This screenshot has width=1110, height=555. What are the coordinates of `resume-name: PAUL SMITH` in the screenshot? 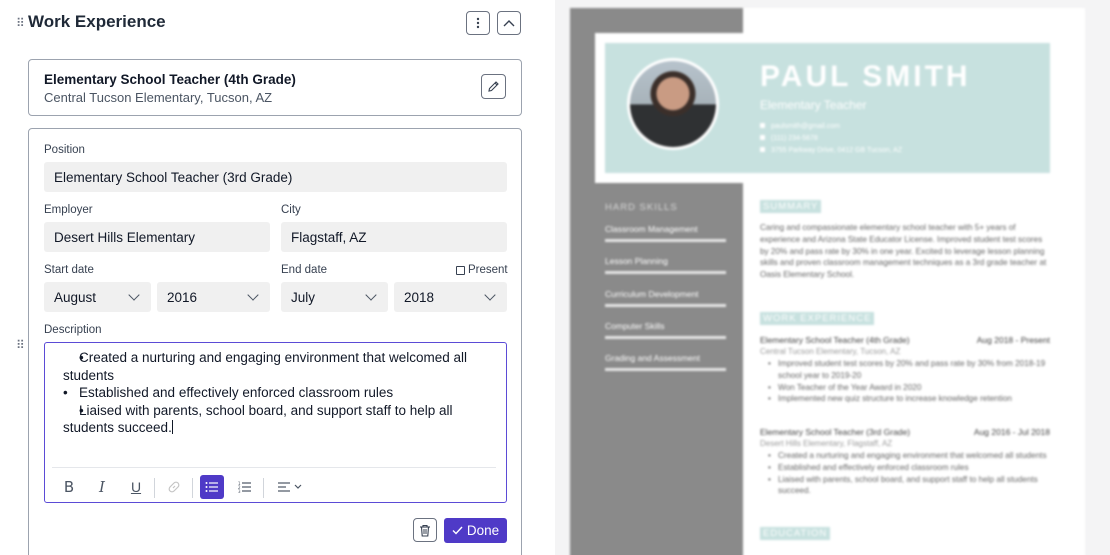 It's located at (865, 76).